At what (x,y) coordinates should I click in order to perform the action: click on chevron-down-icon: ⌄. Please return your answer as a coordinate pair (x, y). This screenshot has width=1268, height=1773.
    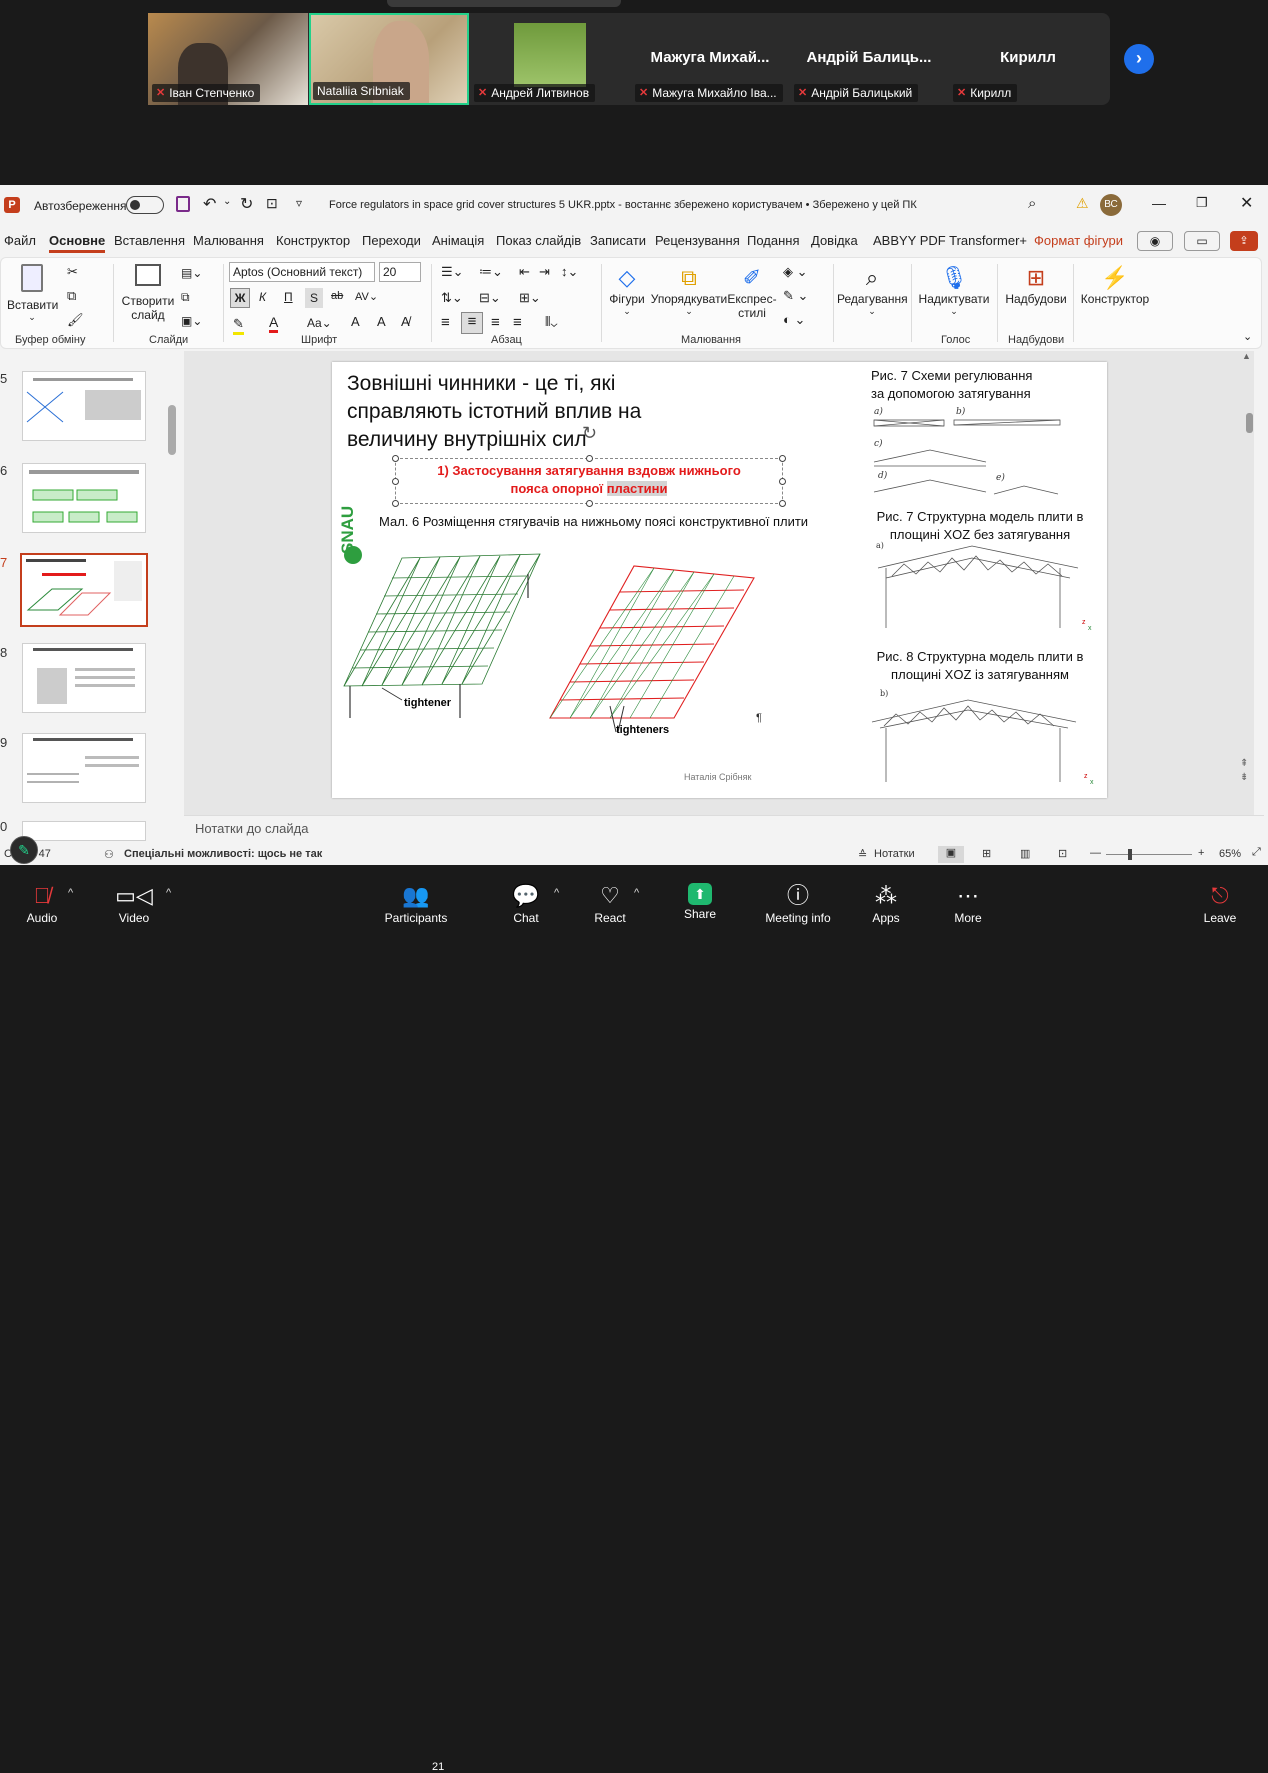
    Looking at the image, I should click on (227, 201).